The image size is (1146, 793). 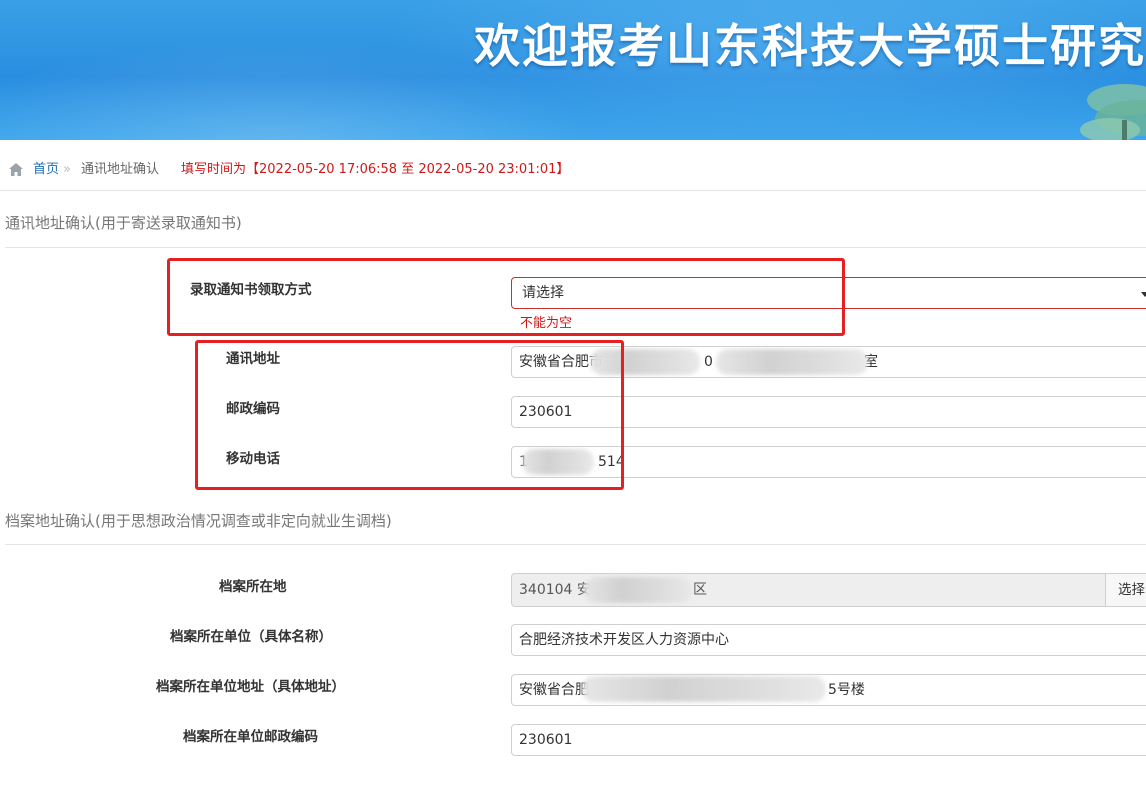 What do you see at coordinates (250, 687) in the screenshot?
I see `archive-unit-address-label: 档案所在单位地址（具体地址）` at bounding box center [250, 687].